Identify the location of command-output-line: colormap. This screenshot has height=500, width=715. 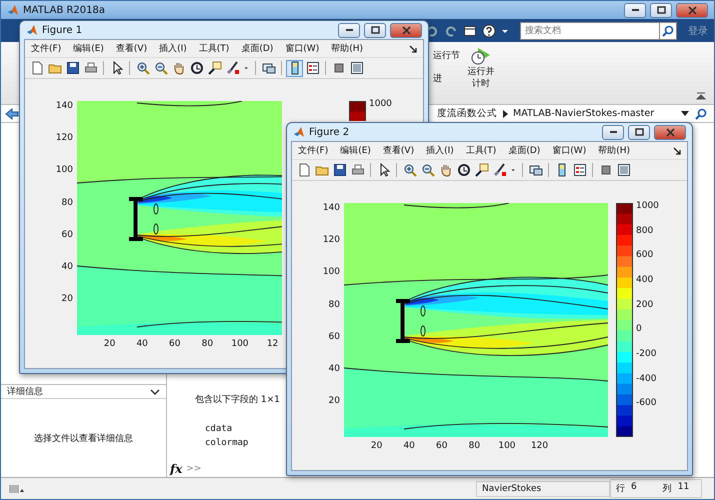
(226, 443).